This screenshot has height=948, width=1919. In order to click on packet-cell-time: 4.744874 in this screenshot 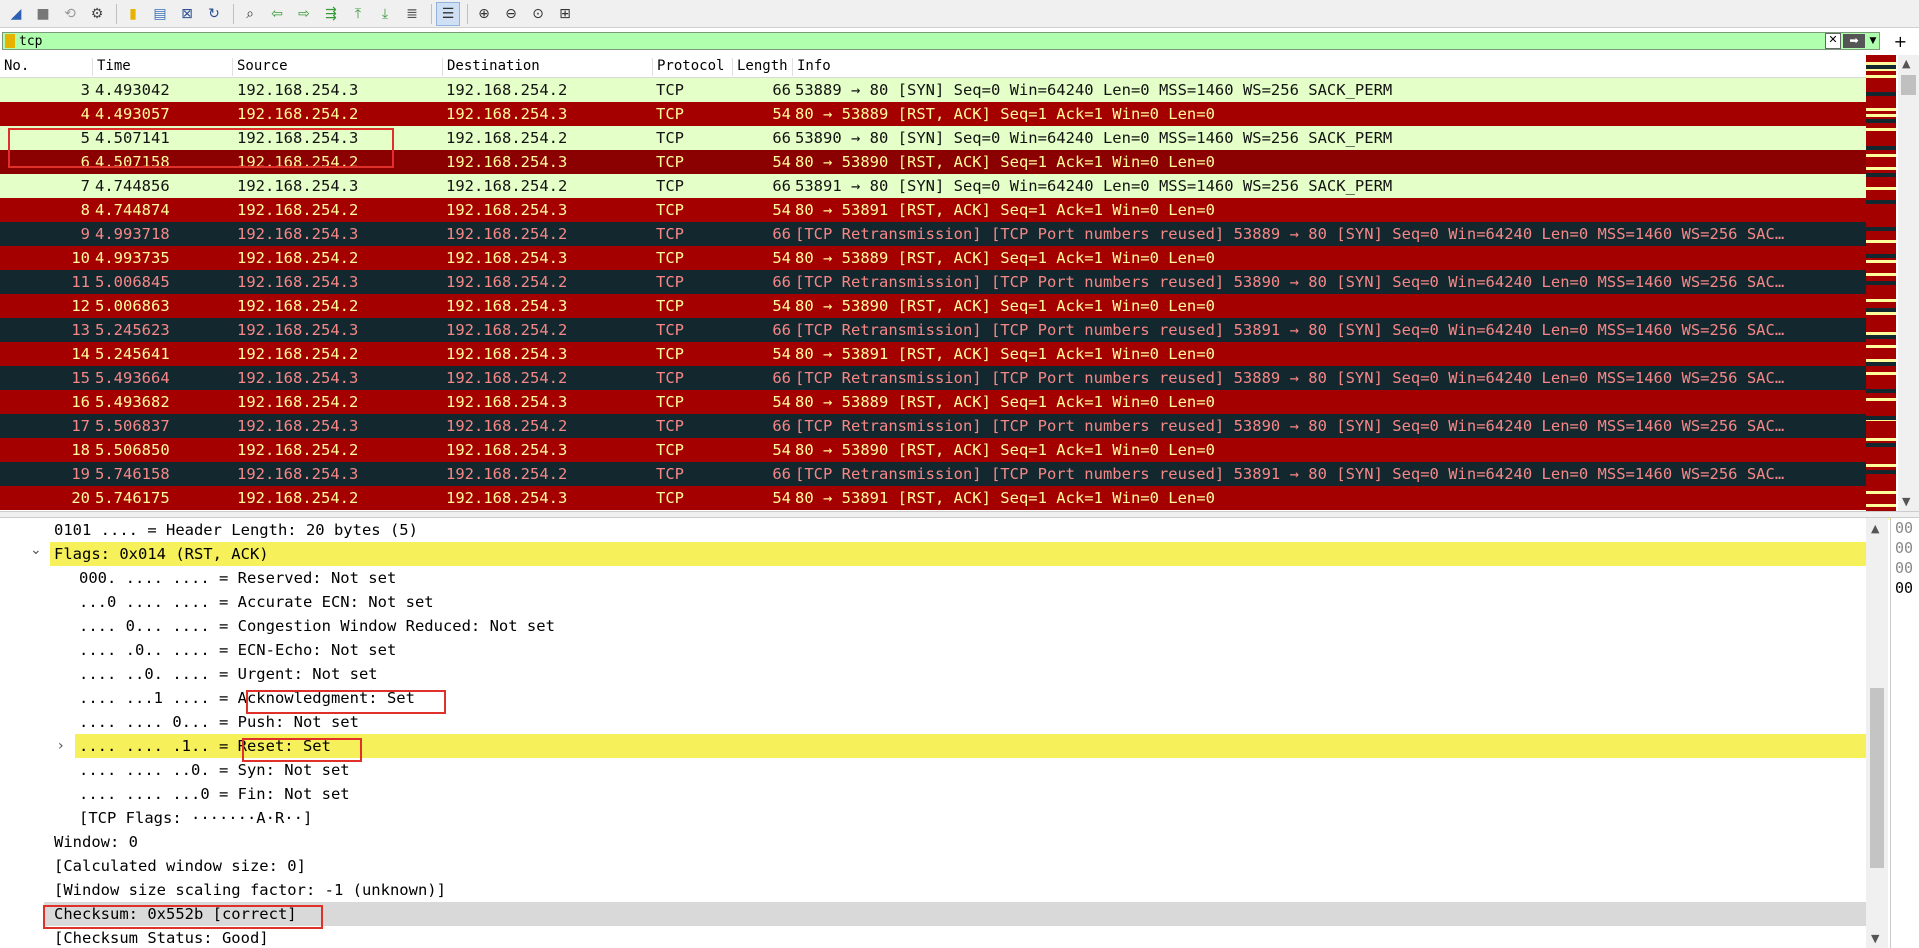, I will do `click(132, 210)`.